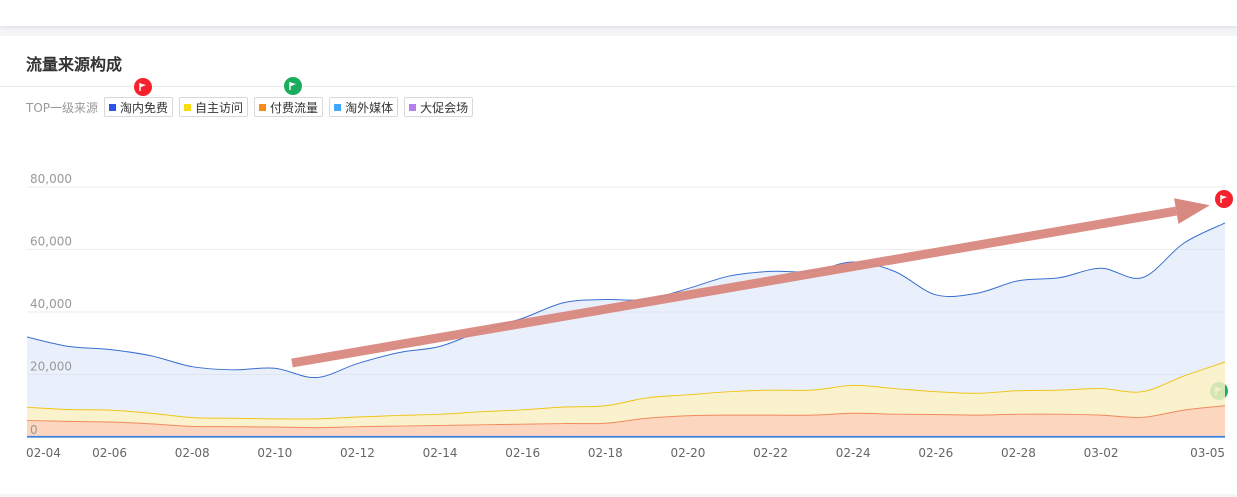 The width and height of the screenshot is (1237, 497). Describe the element at coordinates (51, 242) in the screenshot. I see `y-tick-label: 60,000` at that location.